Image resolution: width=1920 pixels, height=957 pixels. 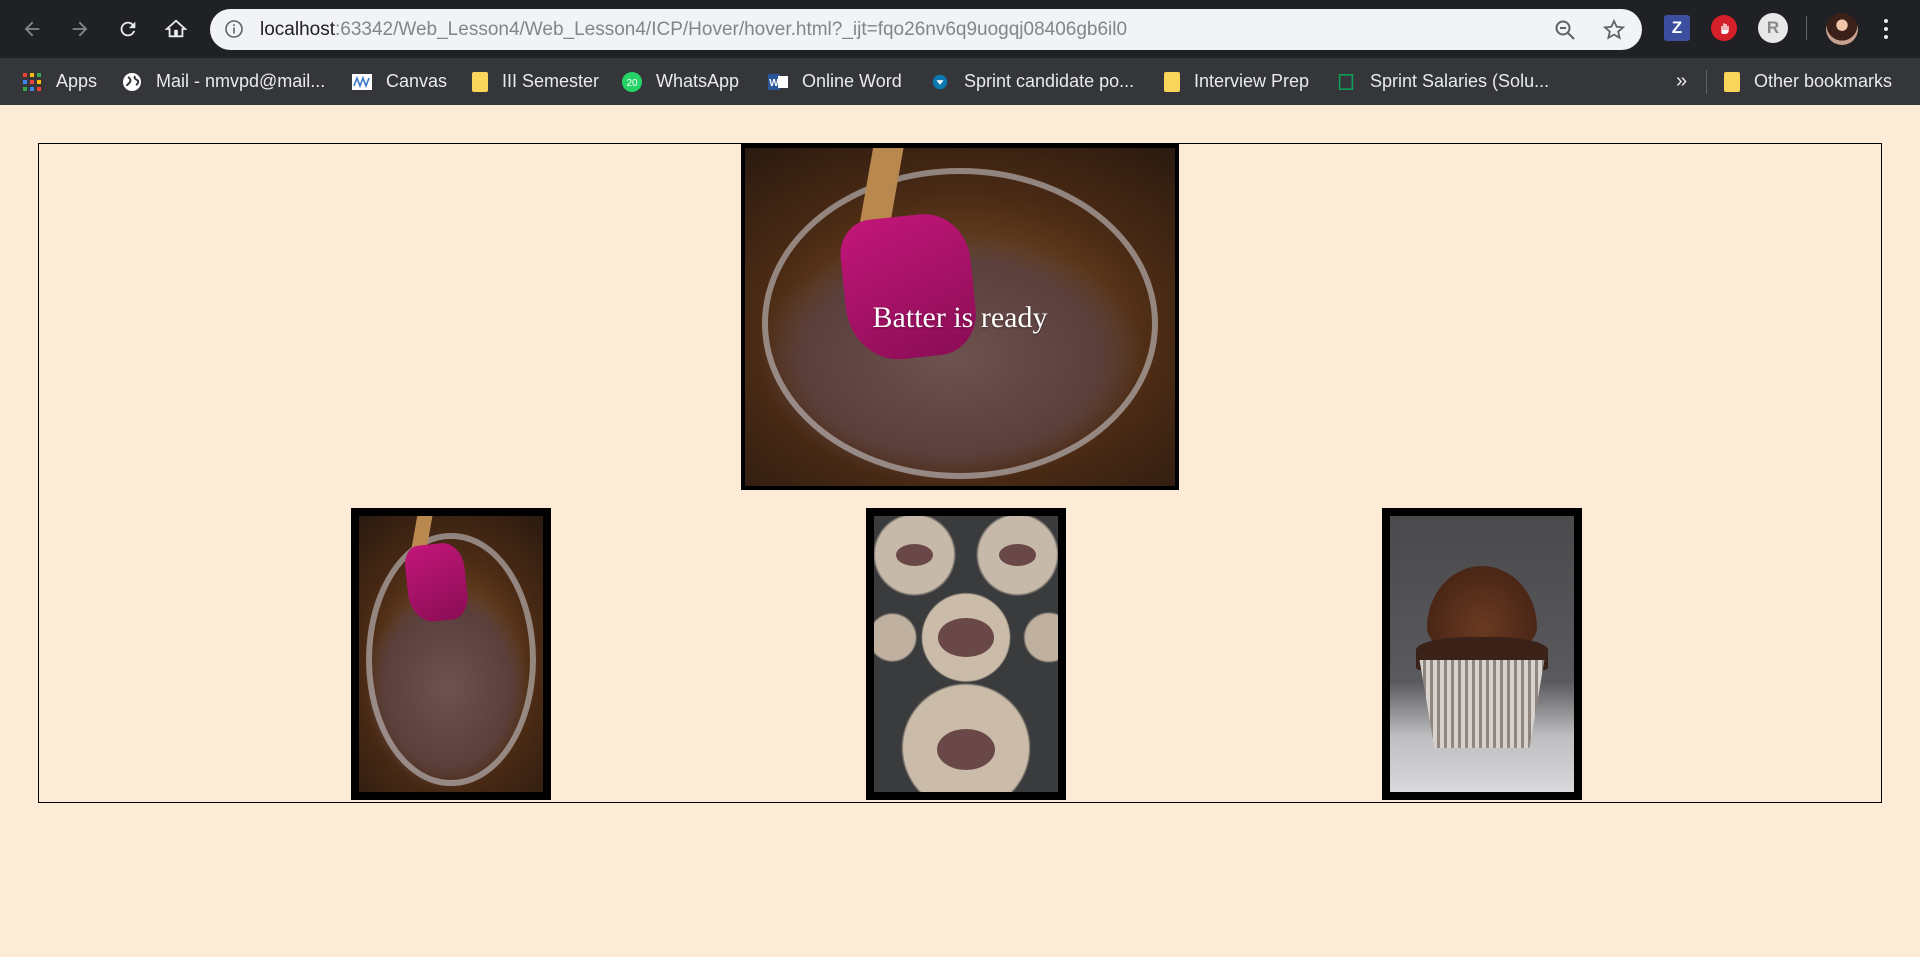 I want to click on bookmark-iii-semester: III Semester, so click(x=535, y=81).